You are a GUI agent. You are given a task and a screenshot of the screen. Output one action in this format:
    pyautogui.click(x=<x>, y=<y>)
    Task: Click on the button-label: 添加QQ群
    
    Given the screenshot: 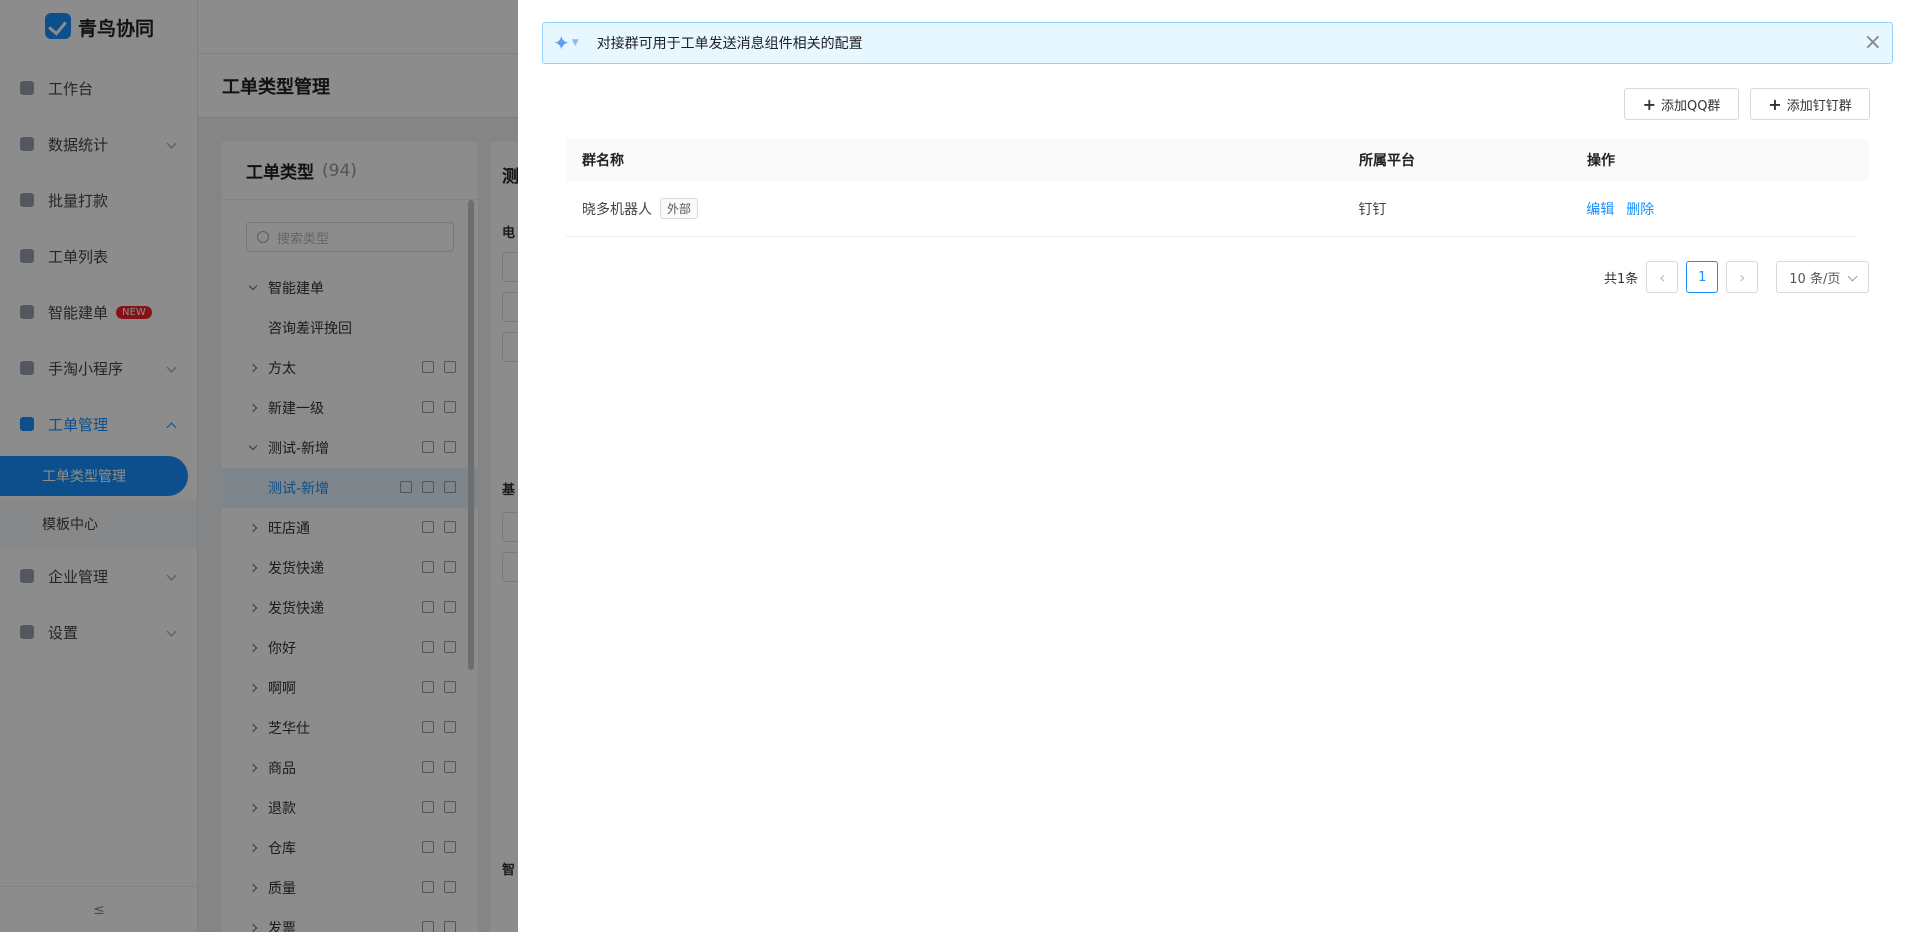 What is the action you would take?
    pyautogui.click(x=1690, y=106)
    